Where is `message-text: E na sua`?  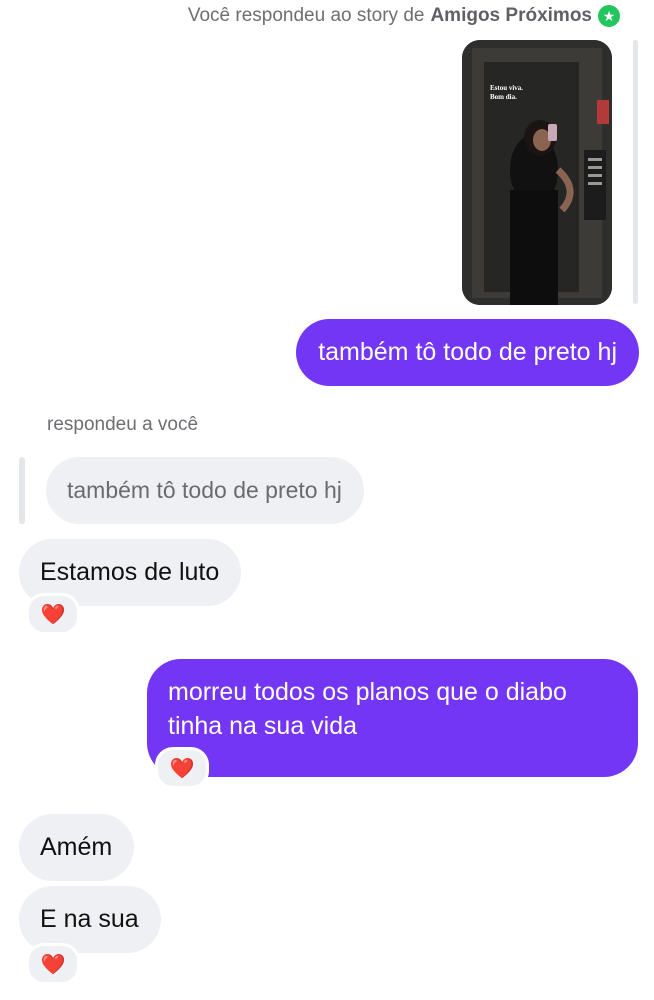
message-text: E na sua is located at coordinates (89, 919).